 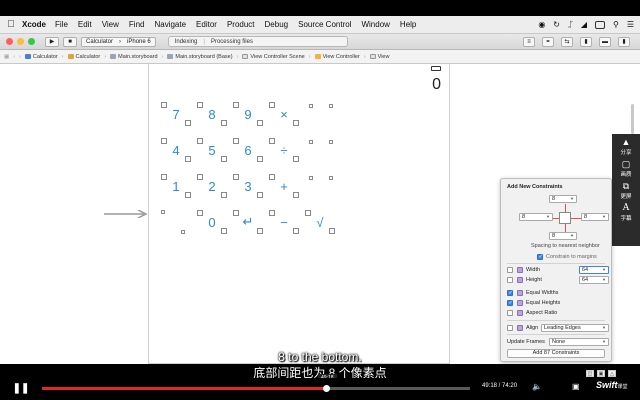 I want to click on leading-strut-icon, so click(x=556, y=218).